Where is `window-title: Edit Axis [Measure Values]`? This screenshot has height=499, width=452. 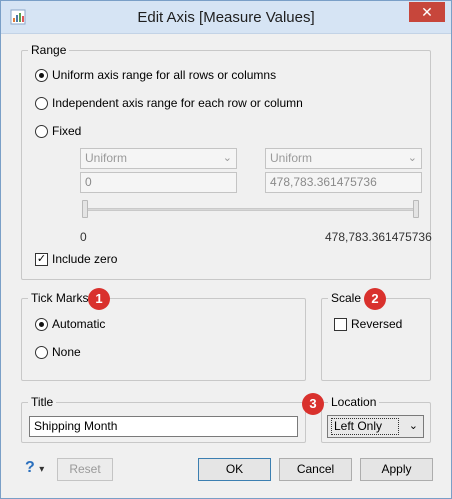
window-title: Edit Axis [Measure Values] is located at coordinates (226, 17).